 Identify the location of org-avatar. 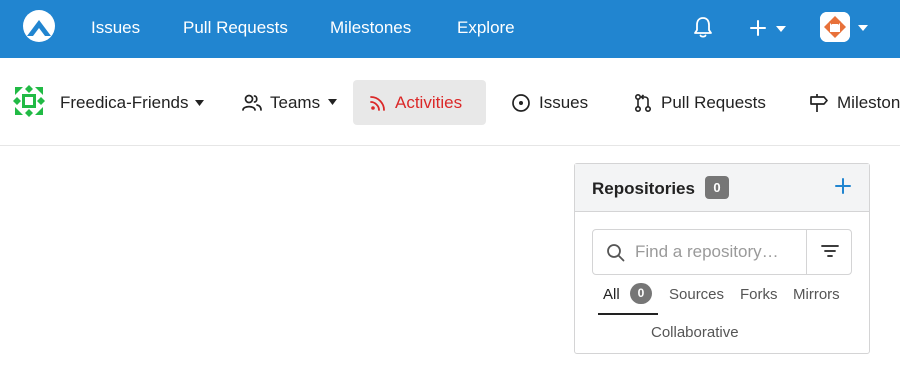
(29, 101).